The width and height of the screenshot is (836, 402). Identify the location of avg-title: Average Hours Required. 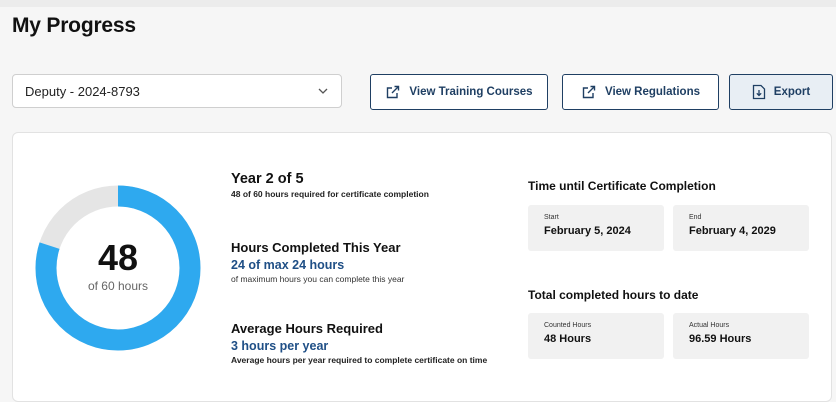
(307, 328).